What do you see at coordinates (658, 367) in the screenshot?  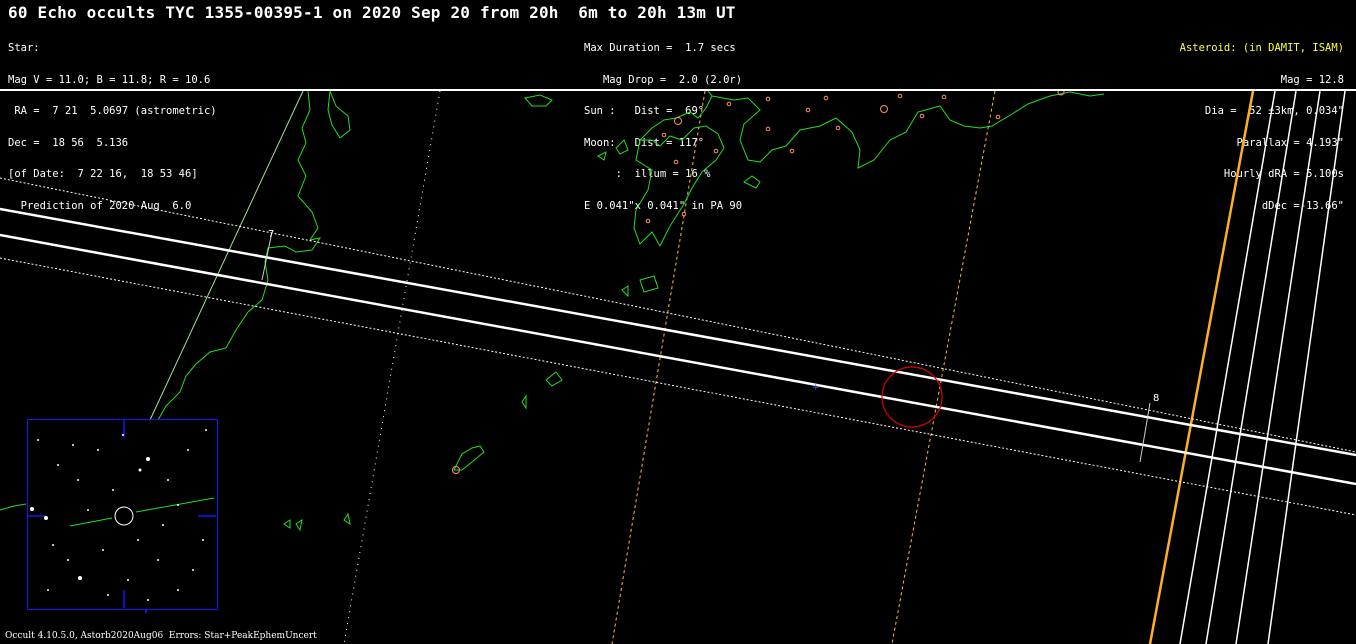 I see `twilight-line` at bounding box center [658, 367].